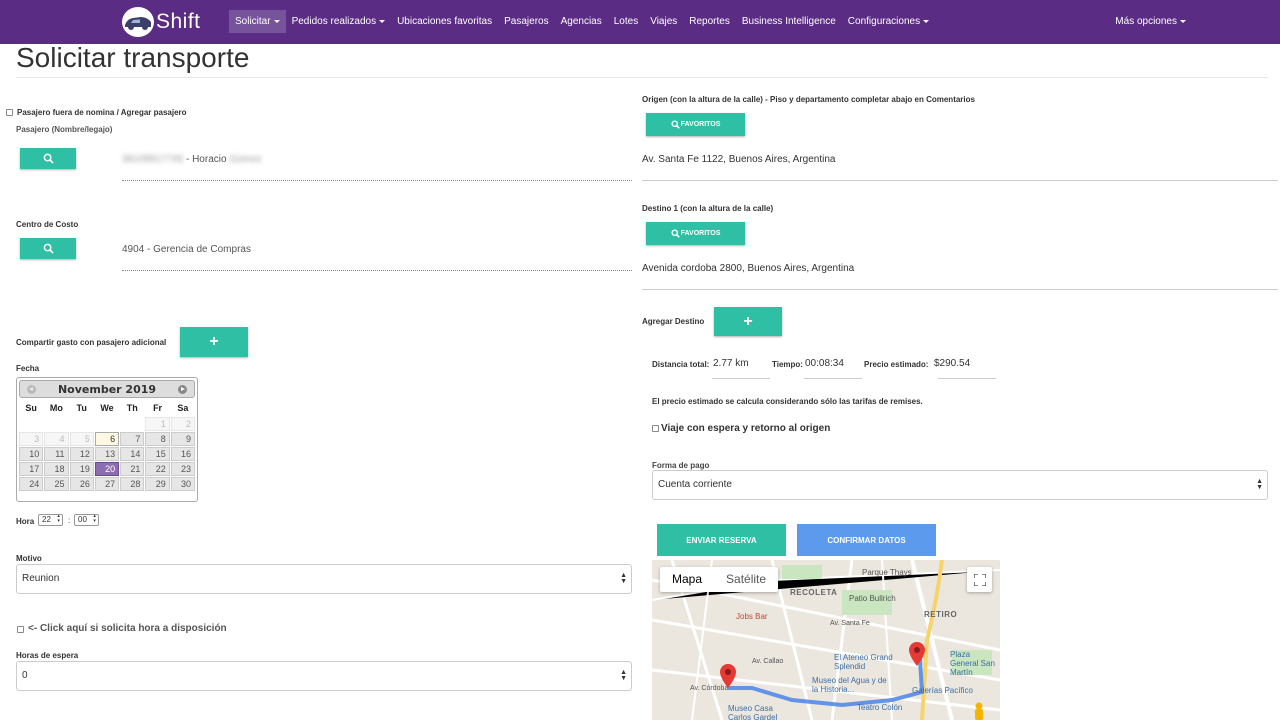  What do you see at coordinates (581, 21) in the screenshot?
I see `nav-agencias: Agencias` at bounding box center [581, 21].